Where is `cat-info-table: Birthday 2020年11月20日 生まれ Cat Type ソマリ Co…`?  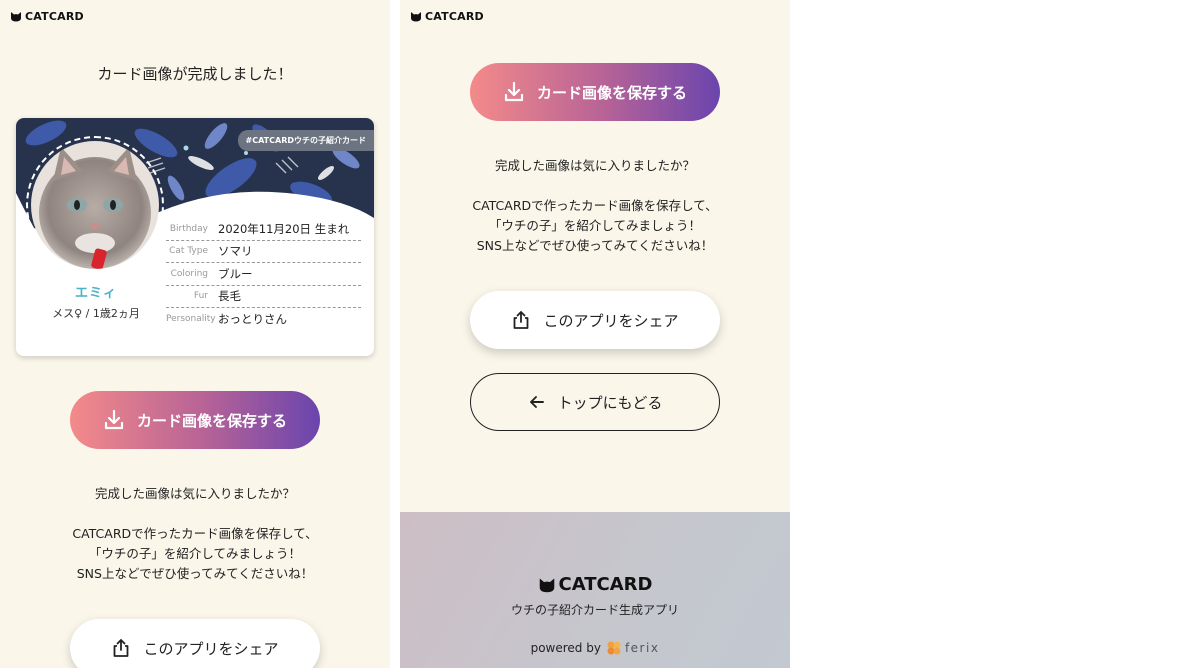
cat-info-table: Birthday 2020年11月20日 生まれ Cat Type ソマリ Co… is located at coordinates (263, 274).